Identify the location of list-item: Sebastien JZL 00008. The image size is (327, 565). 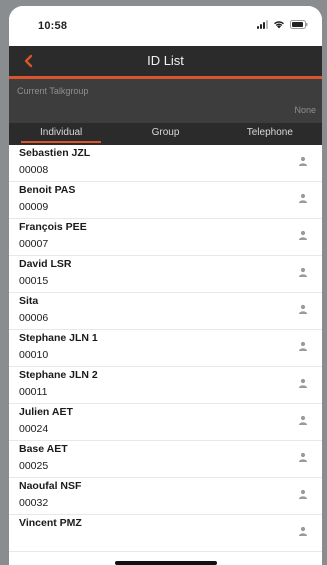
(165, 163).